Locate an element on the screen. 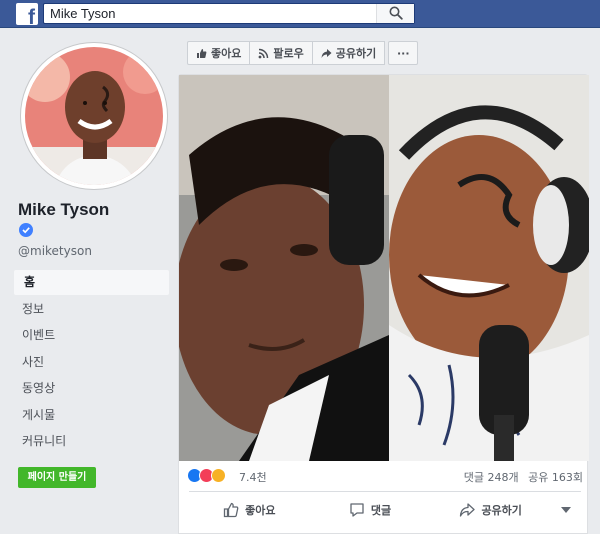 This screenshot has width=600, height=534. like-page-button: 좋아요 is located at coordinates (219, 53).